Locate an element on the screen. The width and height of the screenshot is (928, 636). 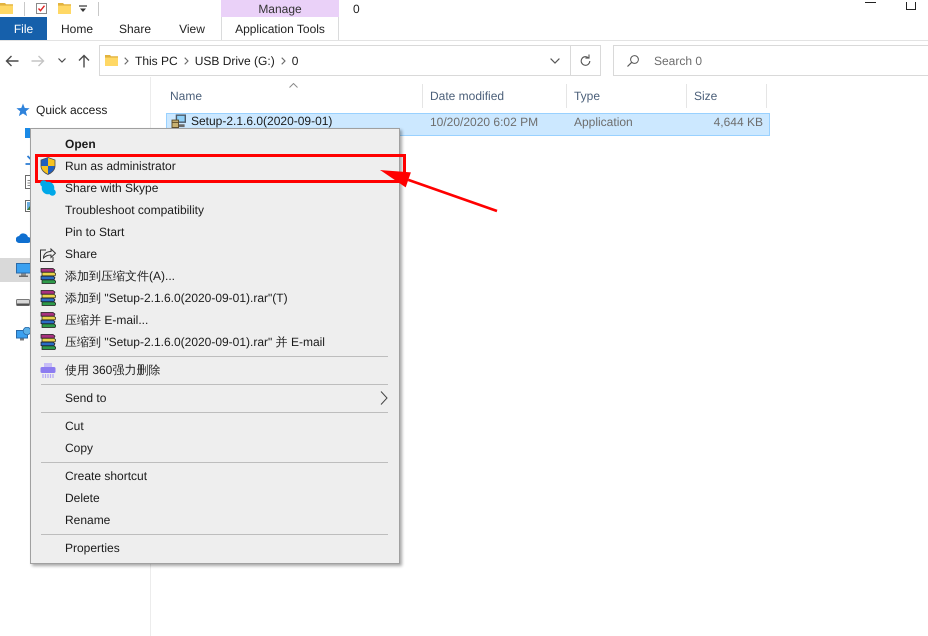
file-name: Setup-2.1.6.0(2020-09-01) is located at coordinates (261, 121).